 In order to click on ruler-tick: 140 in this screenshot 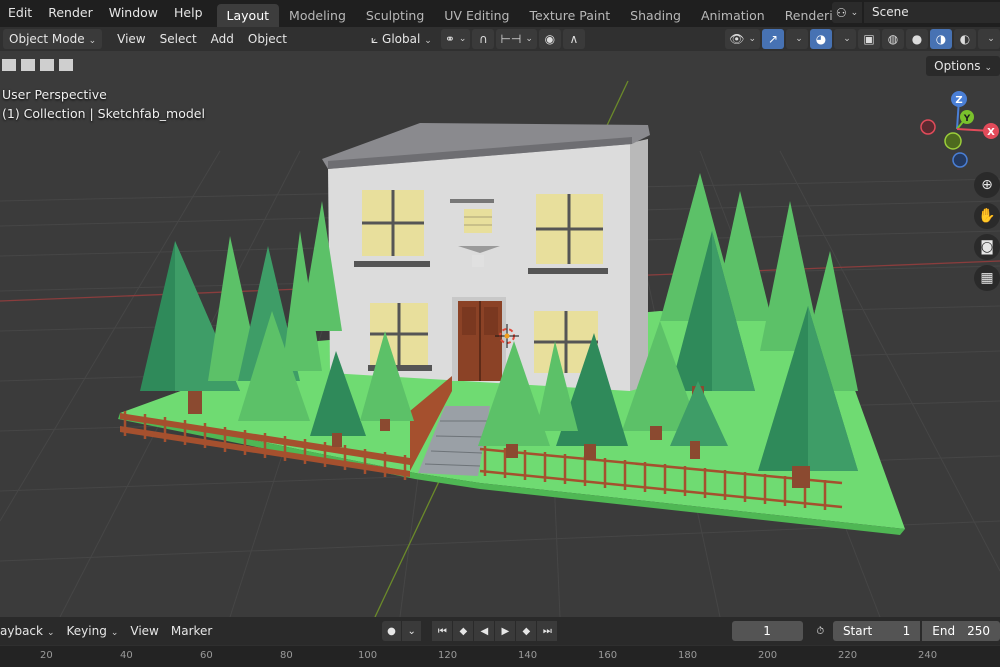, I will do `click(528, 655)`.